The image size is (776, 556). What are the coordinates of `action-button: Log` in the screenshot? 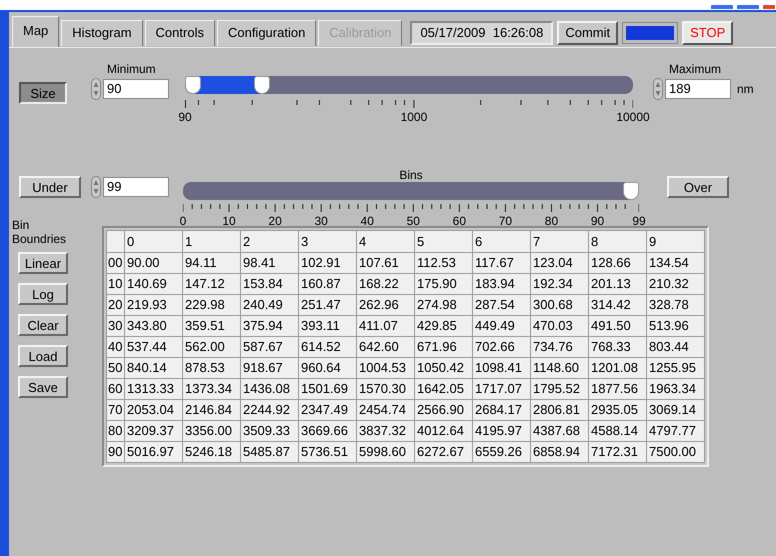 It's located at (43, 294).